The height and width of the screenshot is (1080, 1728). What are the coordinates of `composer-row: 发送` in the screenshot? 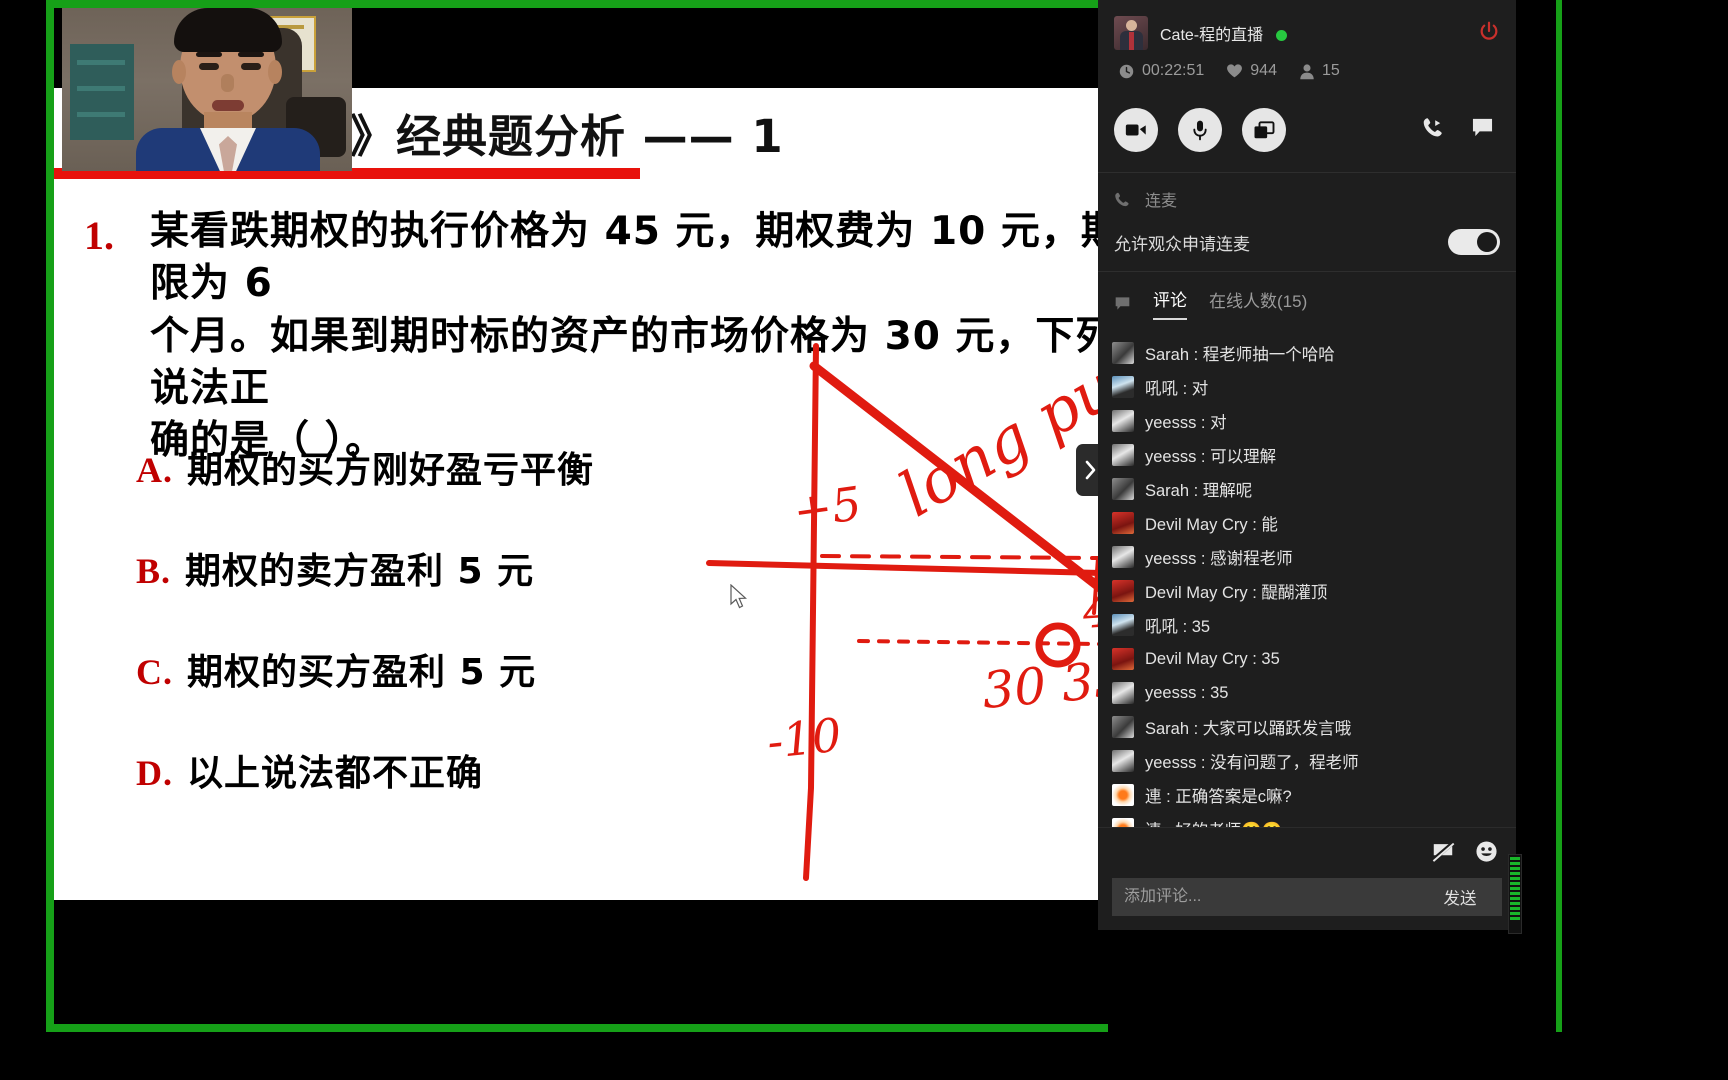 It's located at (1307, 897).